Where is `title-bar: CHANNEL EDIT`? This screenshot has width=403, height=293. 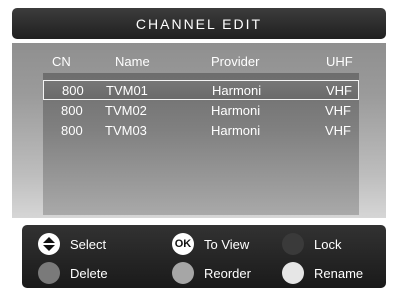
title-bar: CHANNEL EDIT is located at coordinates (199, 23).